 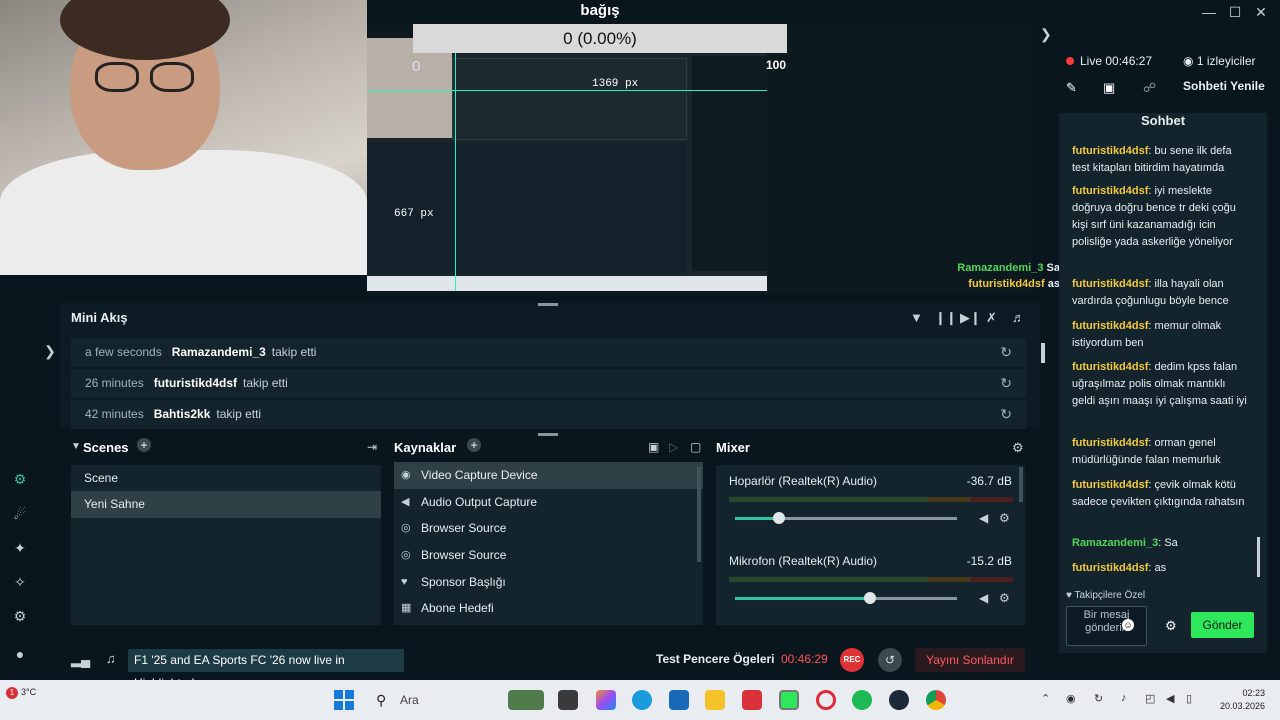 What do you see at coordinates (803, 481) in the screenshot?
I see `mixer-channel-name: Hoparlör (Realtek(R) Audio)` at bounding box center [803, 481].